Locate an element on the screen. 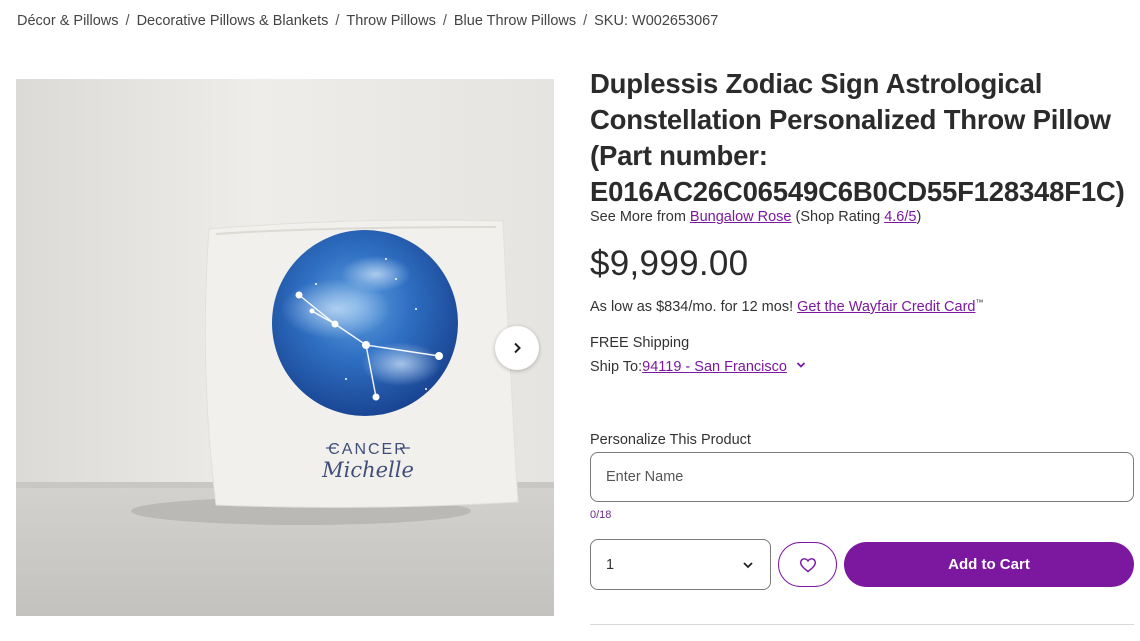 The image size is (1140, 641). personalize-name-input is located at coordinates (862, 477).